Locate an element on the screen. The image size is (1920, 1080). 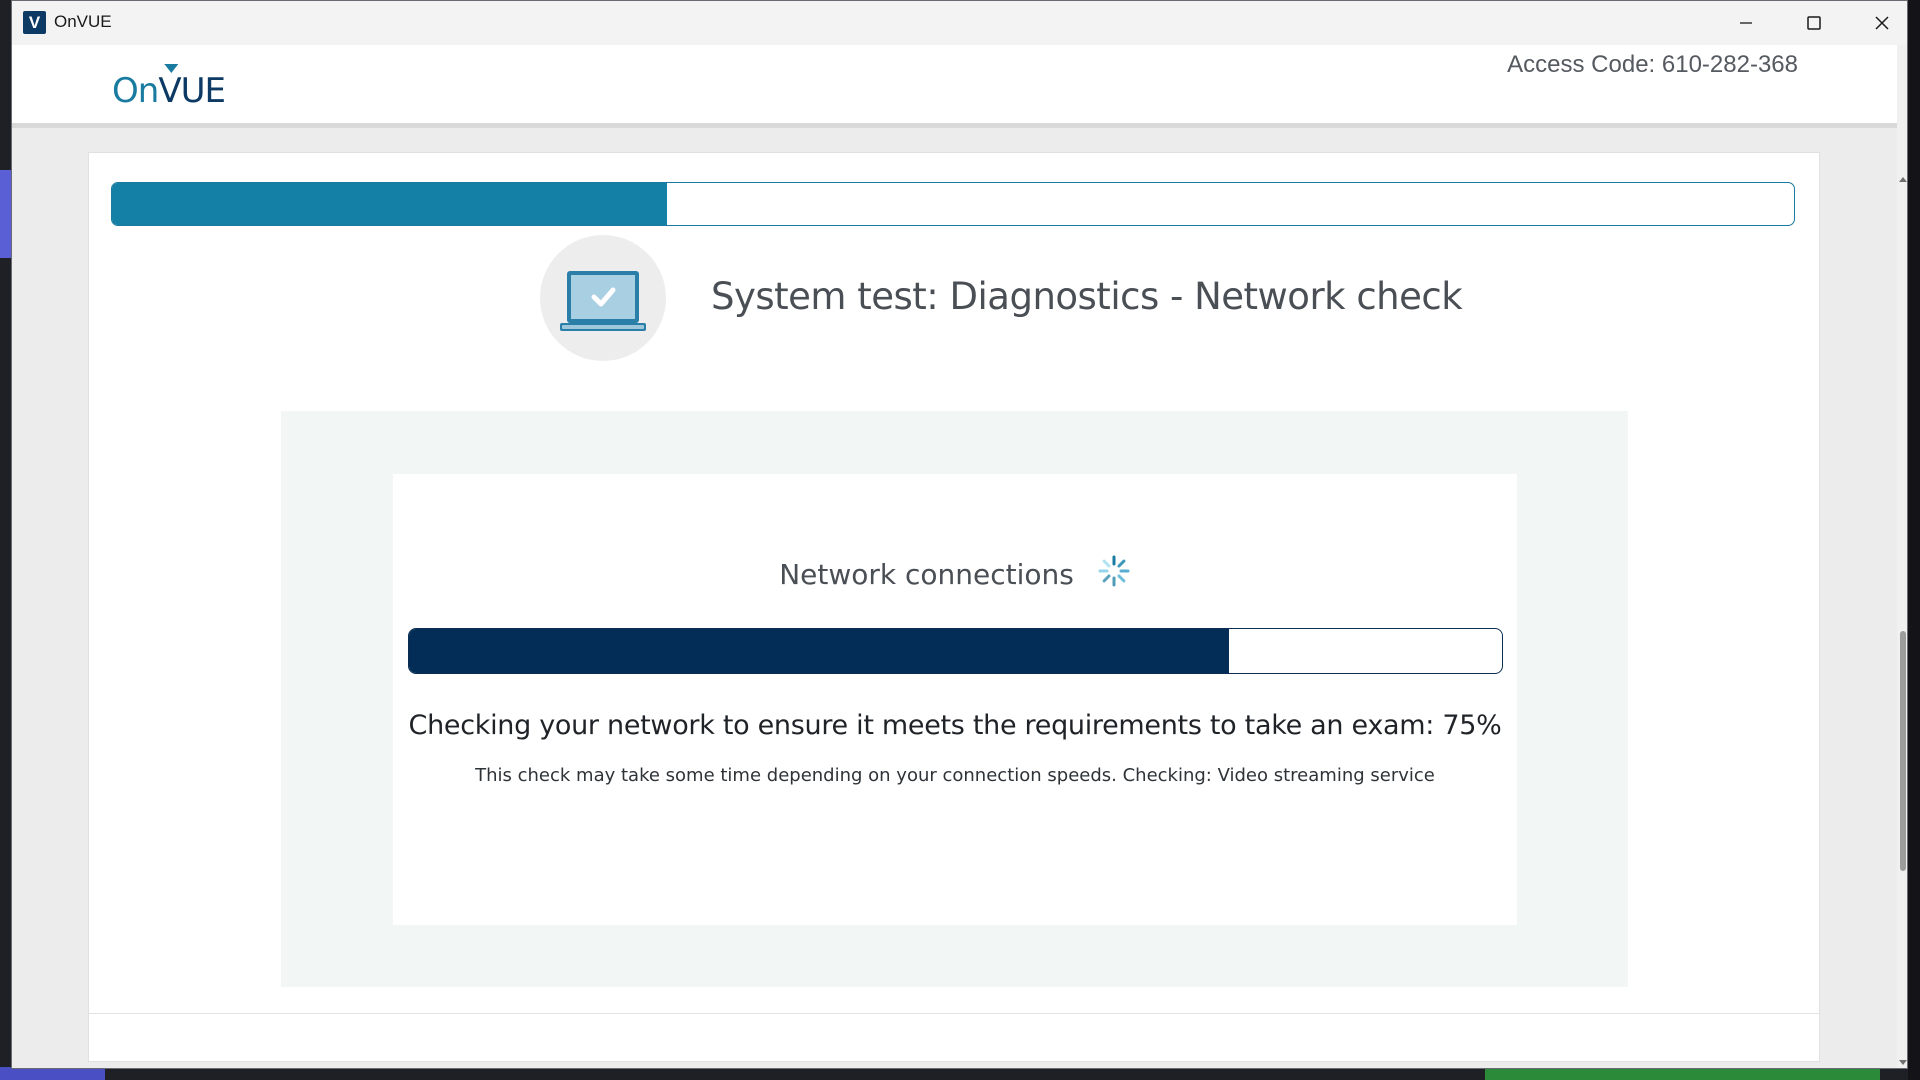
taskbar-fragment-green is located at coordinates (1682, 1074).